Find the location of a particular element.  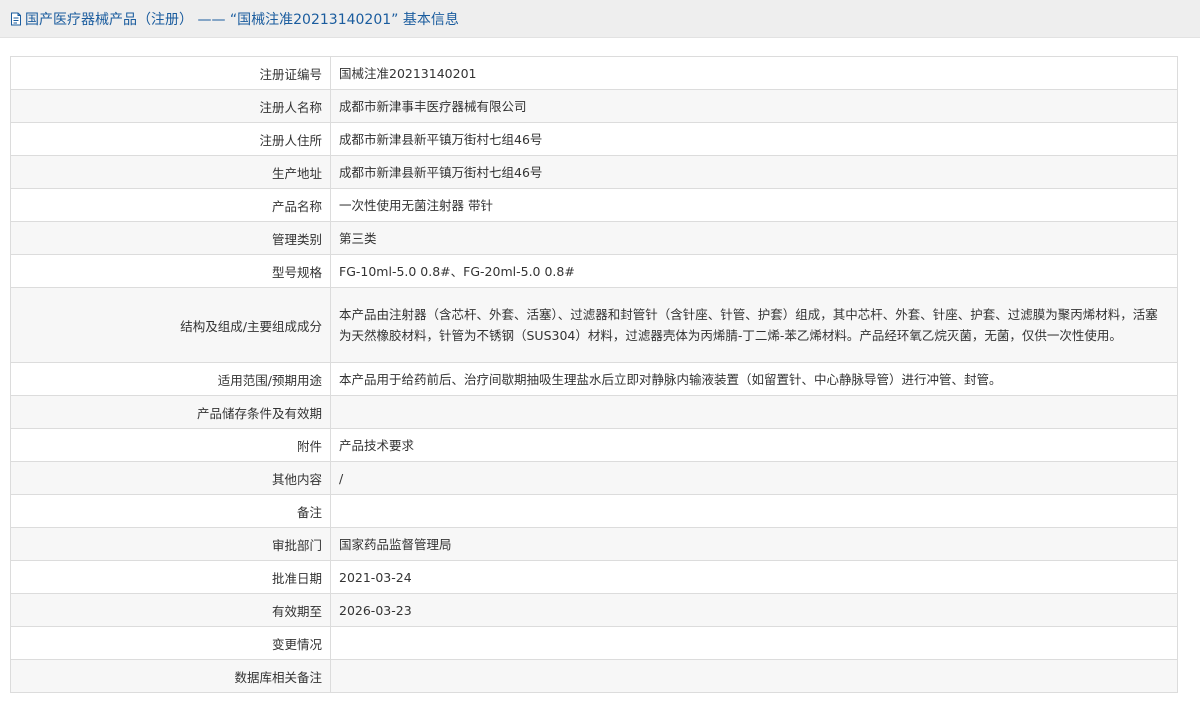

row-value: 国械注准20213140201 is located at coordinates (754, 73).